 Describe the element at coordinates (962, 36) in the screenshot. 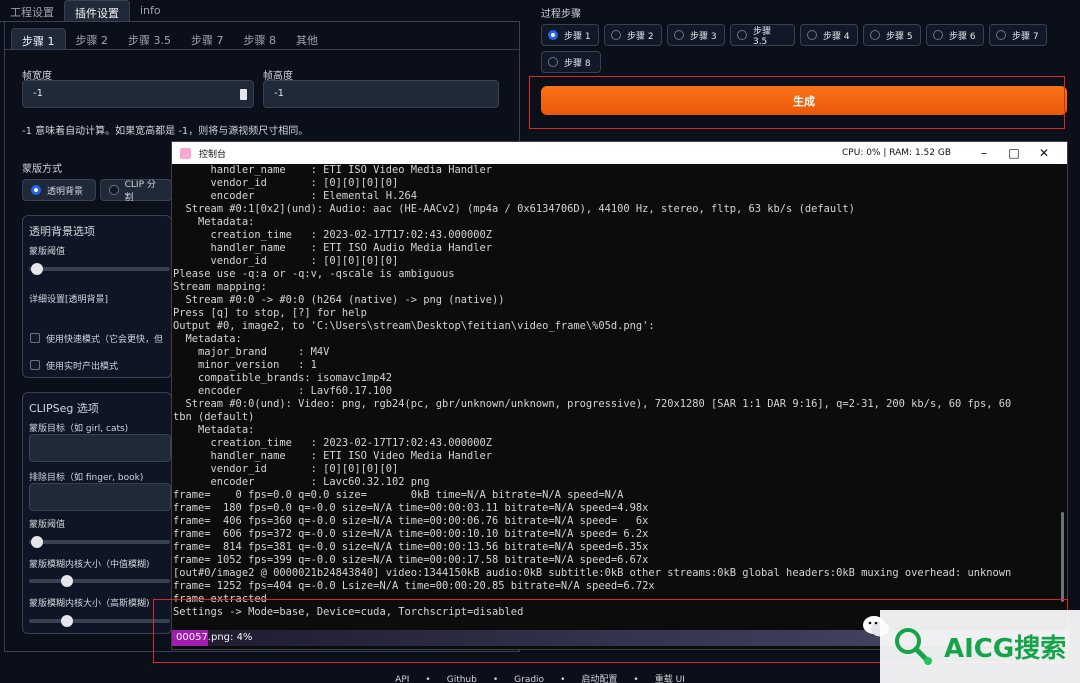

I see `step-label: 步骤 6` at that location.